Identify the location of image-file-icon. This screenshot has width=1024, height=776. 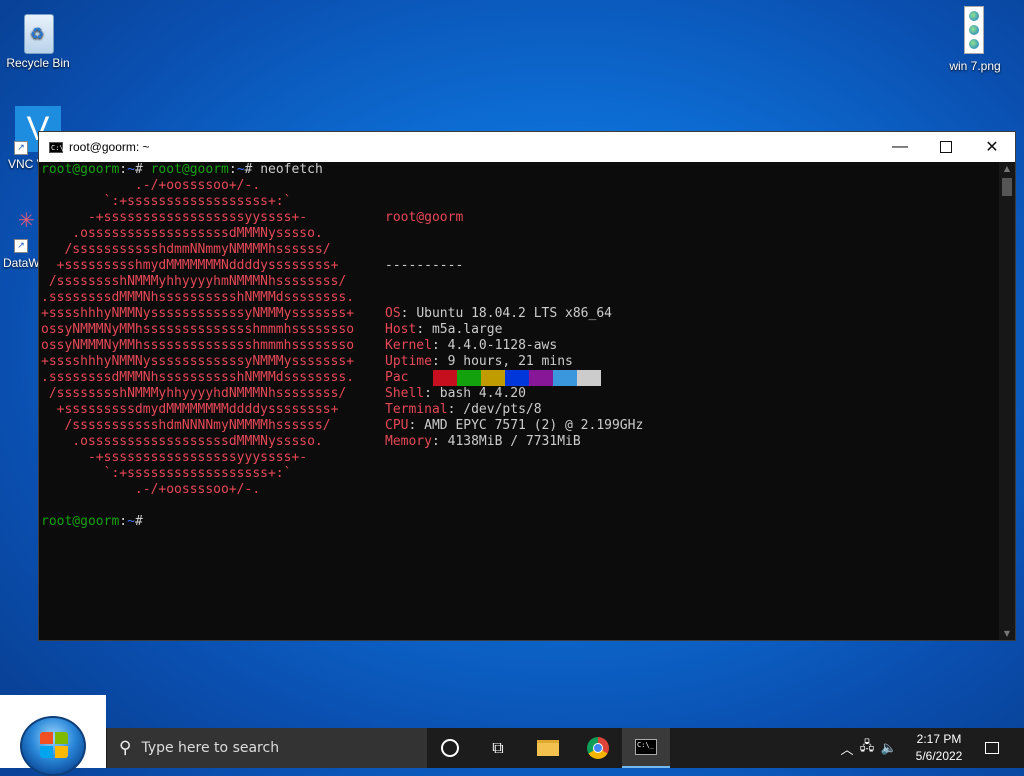
(974, 30).